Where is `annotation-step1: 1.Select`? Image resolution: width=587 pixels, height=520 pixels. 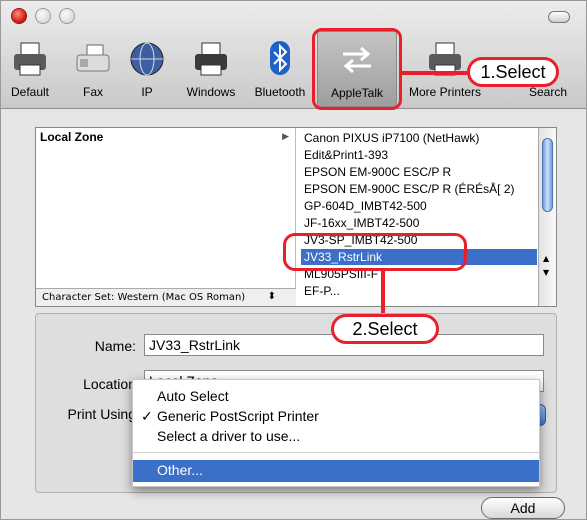 annotation-step1: 1.Select is located at coordinates (513, 72).